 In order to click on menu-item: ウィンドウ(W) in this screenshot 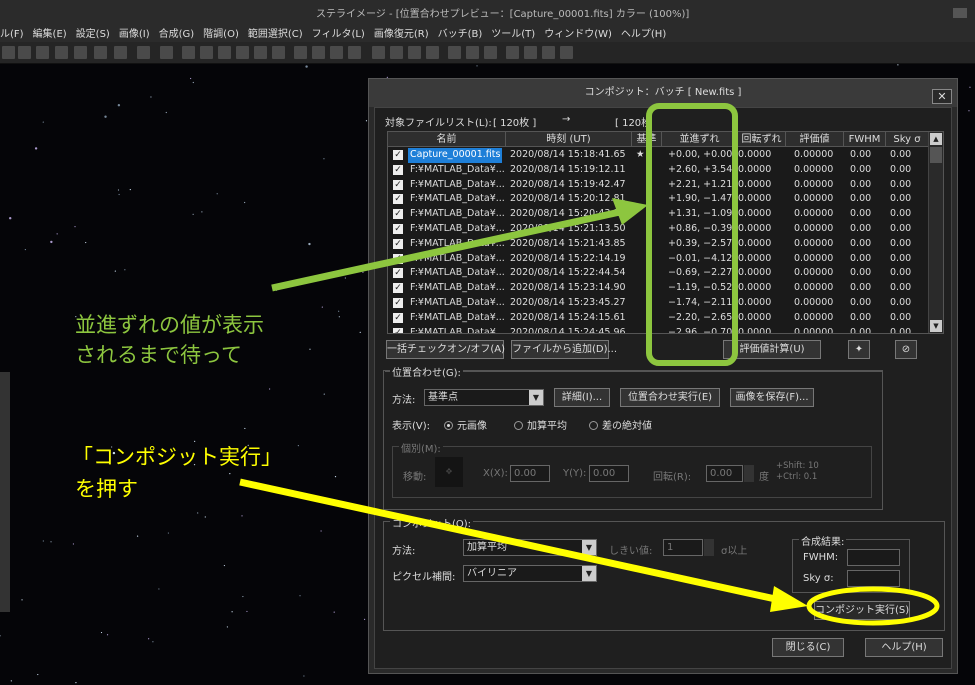, I will do `click(578, 32)`.